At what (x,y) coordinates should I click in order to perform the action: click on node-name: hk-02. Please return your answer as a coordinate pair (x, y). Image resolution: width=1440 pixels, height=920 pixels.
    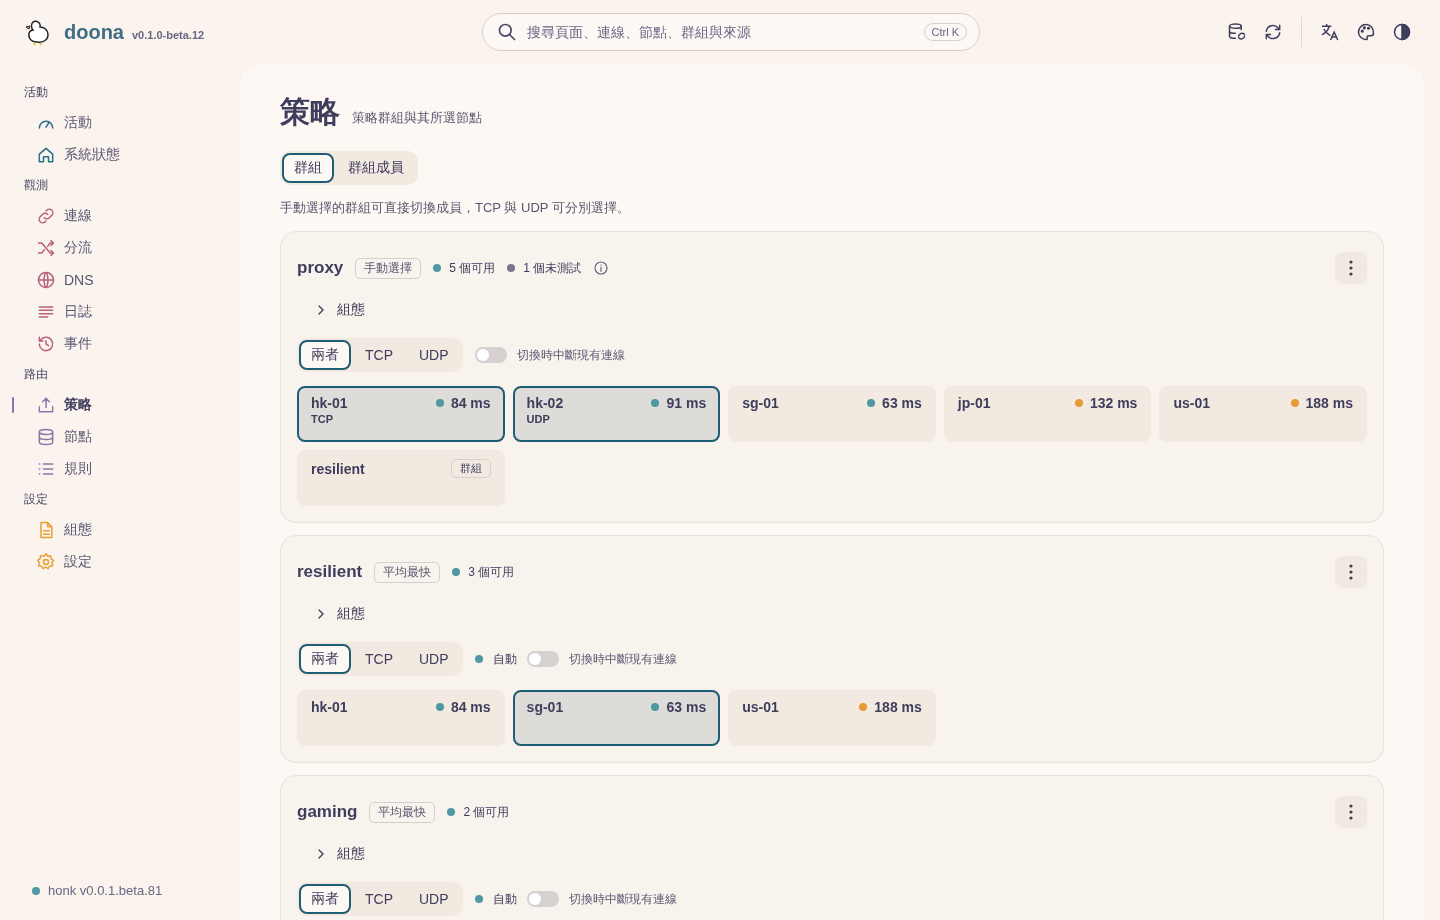
    Looking at the image, I should click on (545, 403).